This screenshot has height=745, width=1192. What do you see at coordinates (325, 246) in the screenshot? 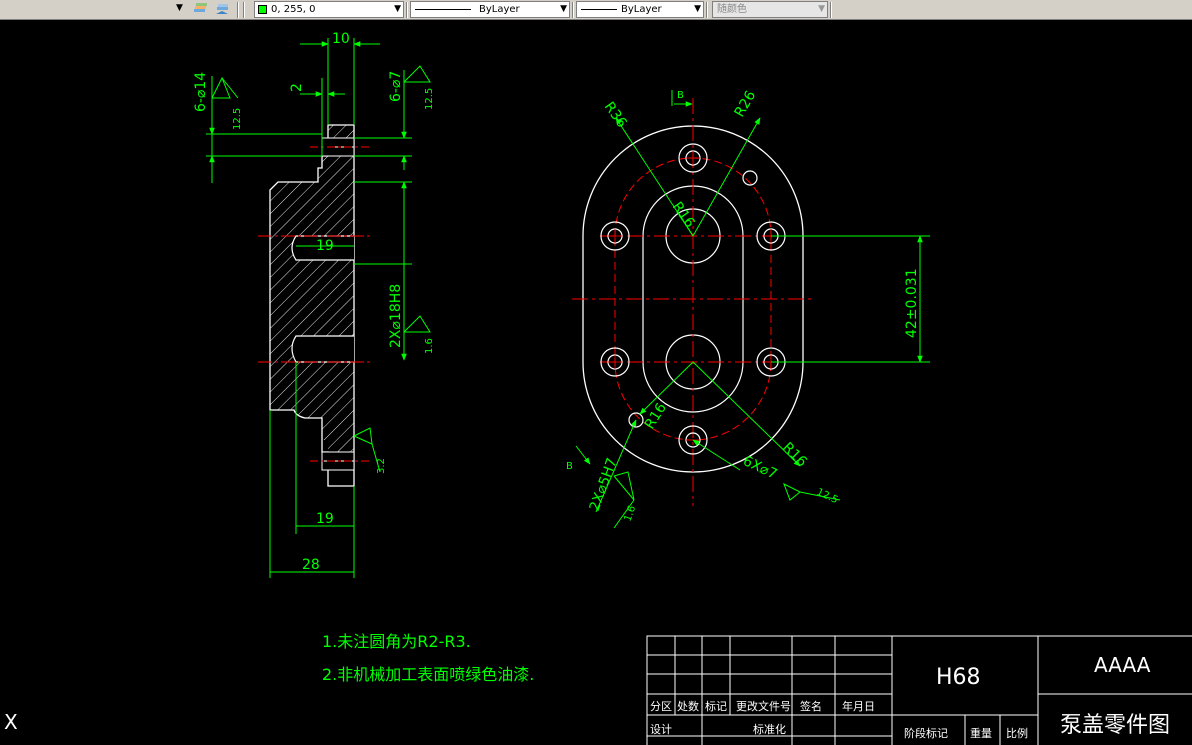
I see `dim-depth-19-upper: 19` at bounding box center [325, 246].